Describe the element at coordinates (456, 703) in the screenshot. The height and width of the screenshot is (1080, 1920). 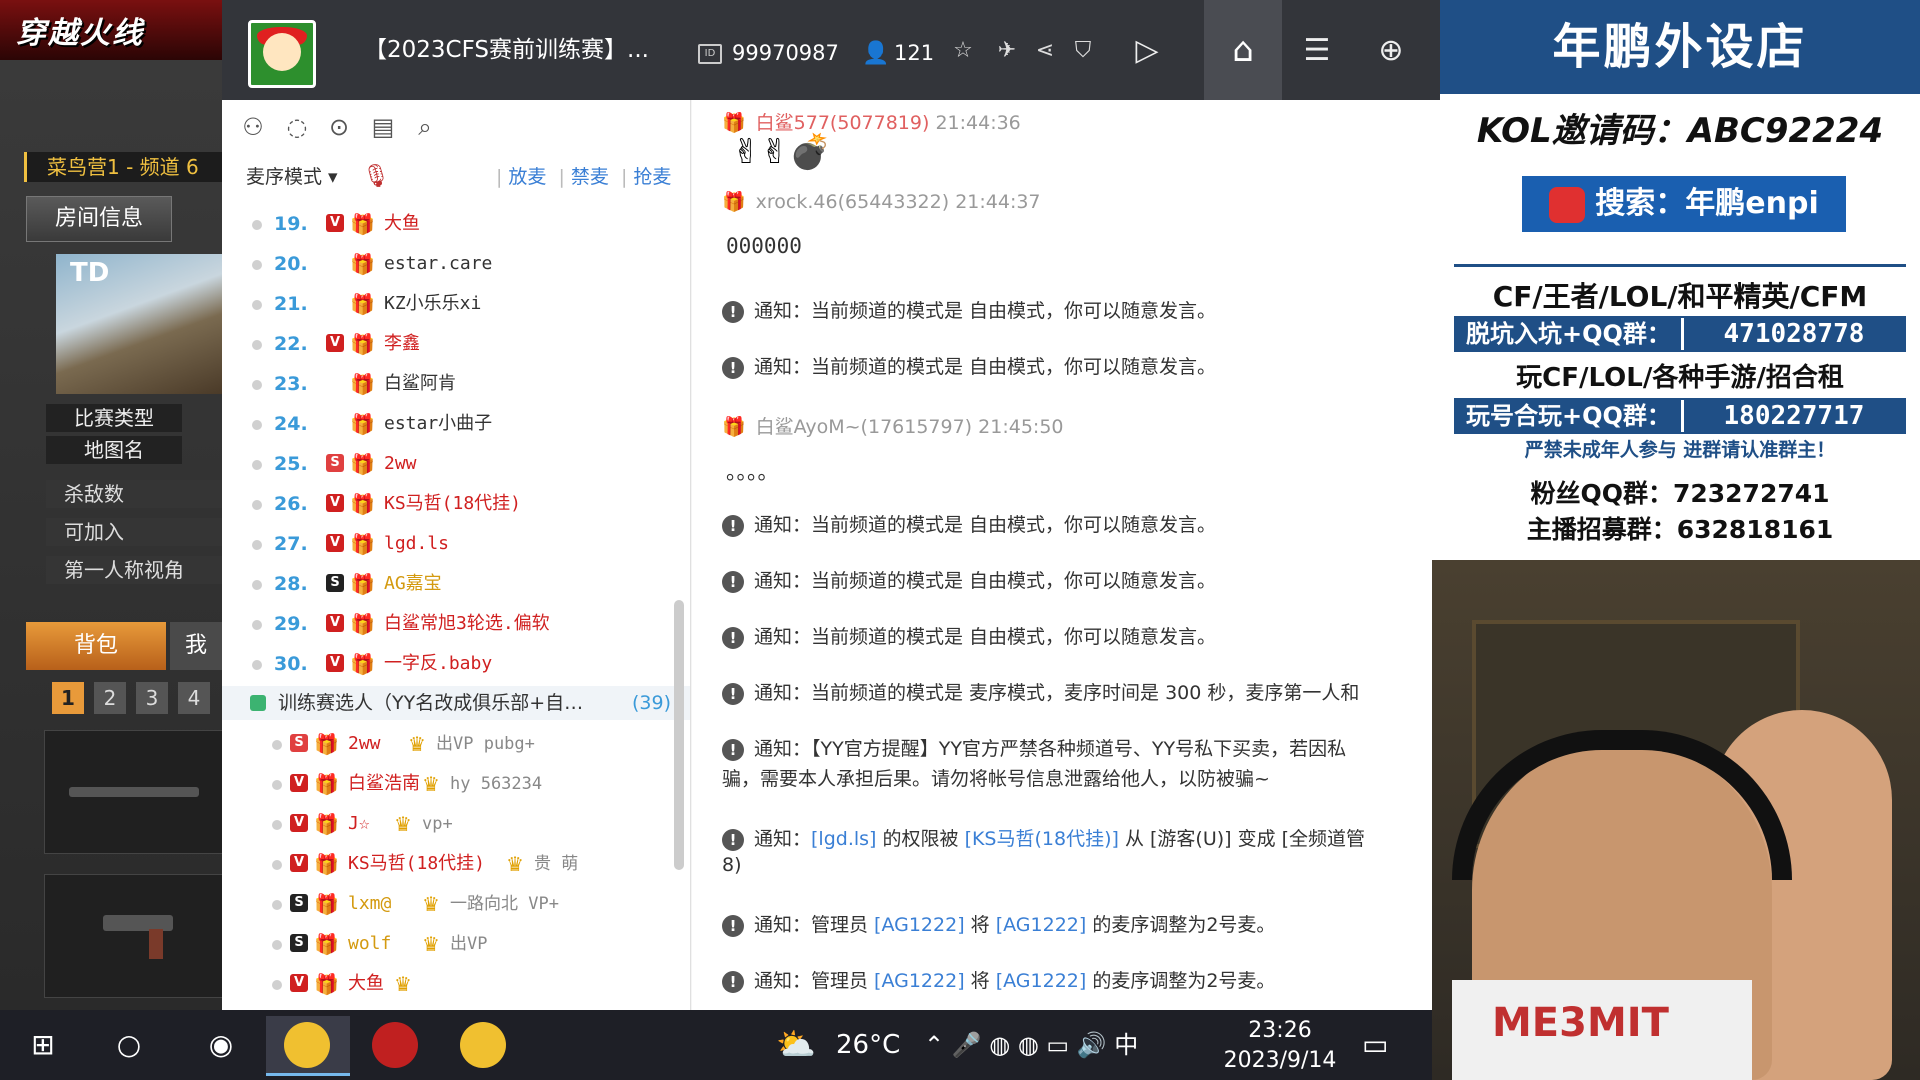
I see `member-group: 训练赛选人（YY名改成俱乐部+自… (39)` at that location.